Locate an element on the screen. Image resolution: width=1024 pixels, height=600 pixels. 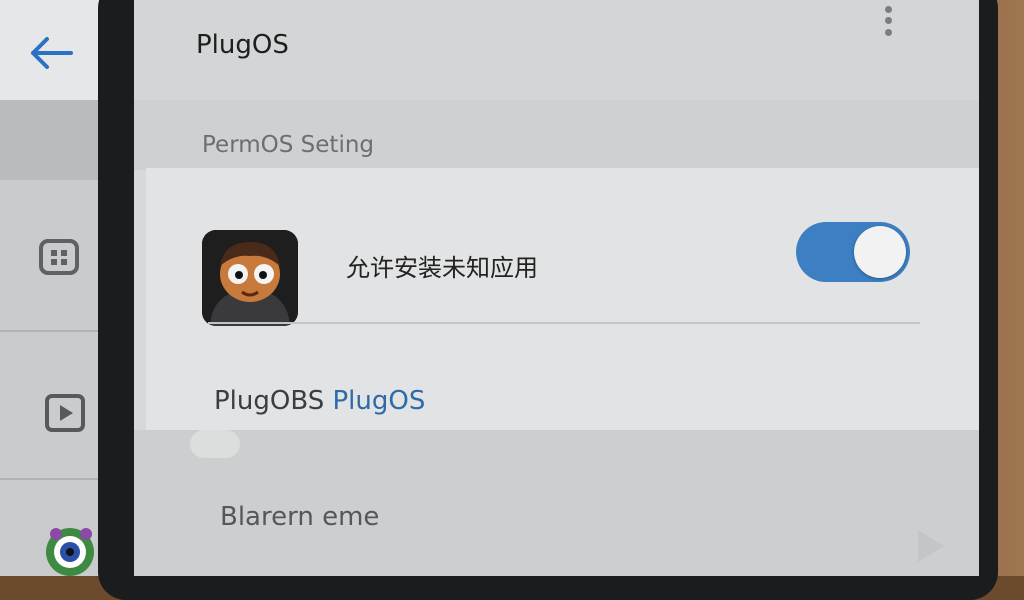
source-prefix: PlugOBS is located at coordinates (269, 401).